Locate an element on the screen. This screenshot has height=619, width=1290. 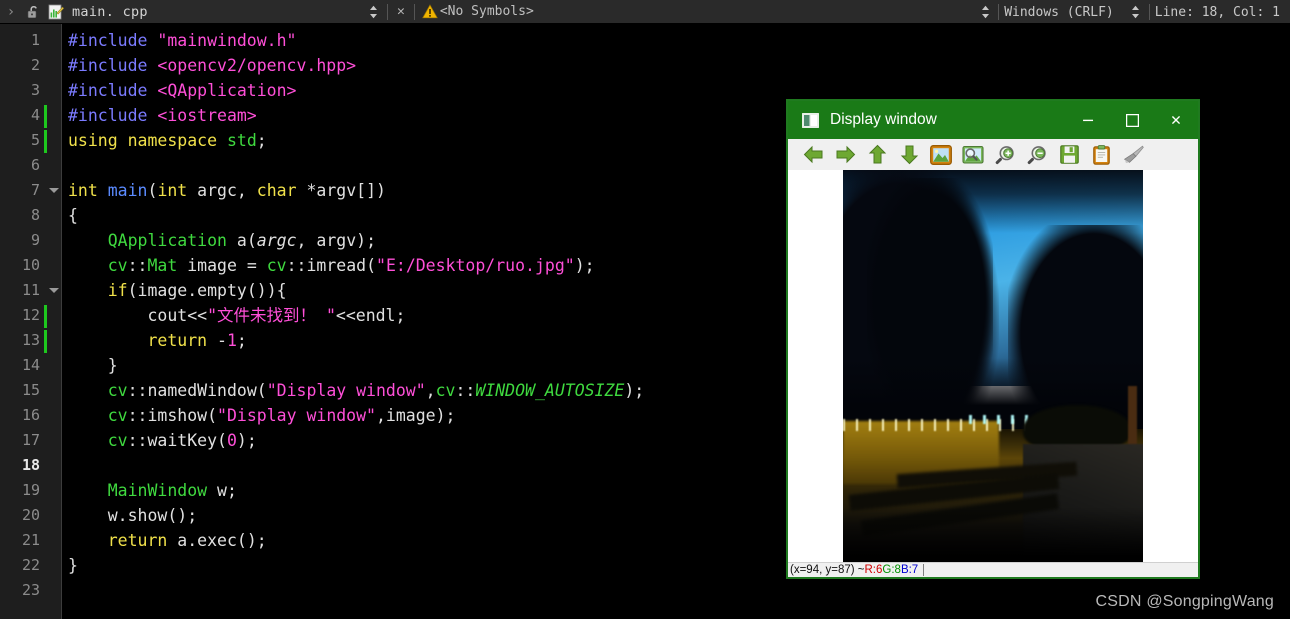
code-line-content: #include <iostream> is located at coordinates (160, 115).